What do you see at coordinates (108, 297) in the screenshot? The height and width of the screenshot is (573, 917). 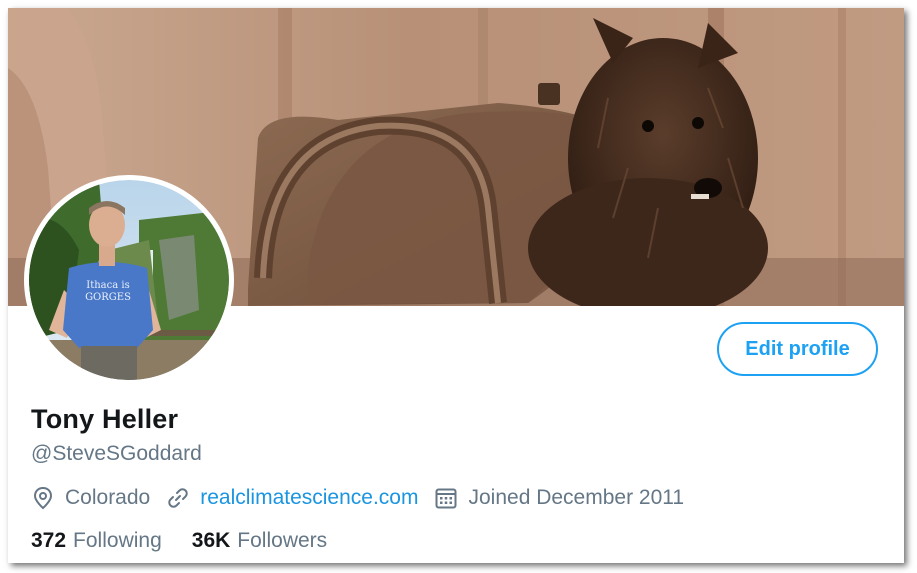 I see `shirt-text-line2: GORGES` at bounding box center [108, 297].